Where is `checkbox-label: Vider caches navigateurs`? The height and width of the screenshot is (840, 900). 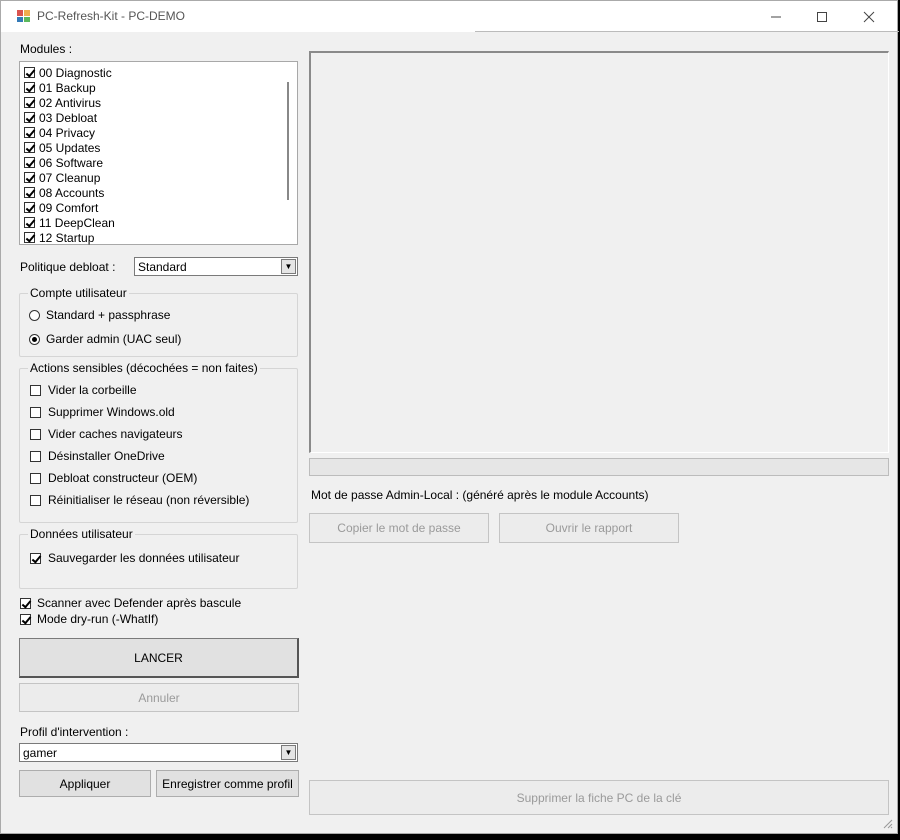
checkbox-label: Vider caches navigateurs is located at coordinates (115, 434).